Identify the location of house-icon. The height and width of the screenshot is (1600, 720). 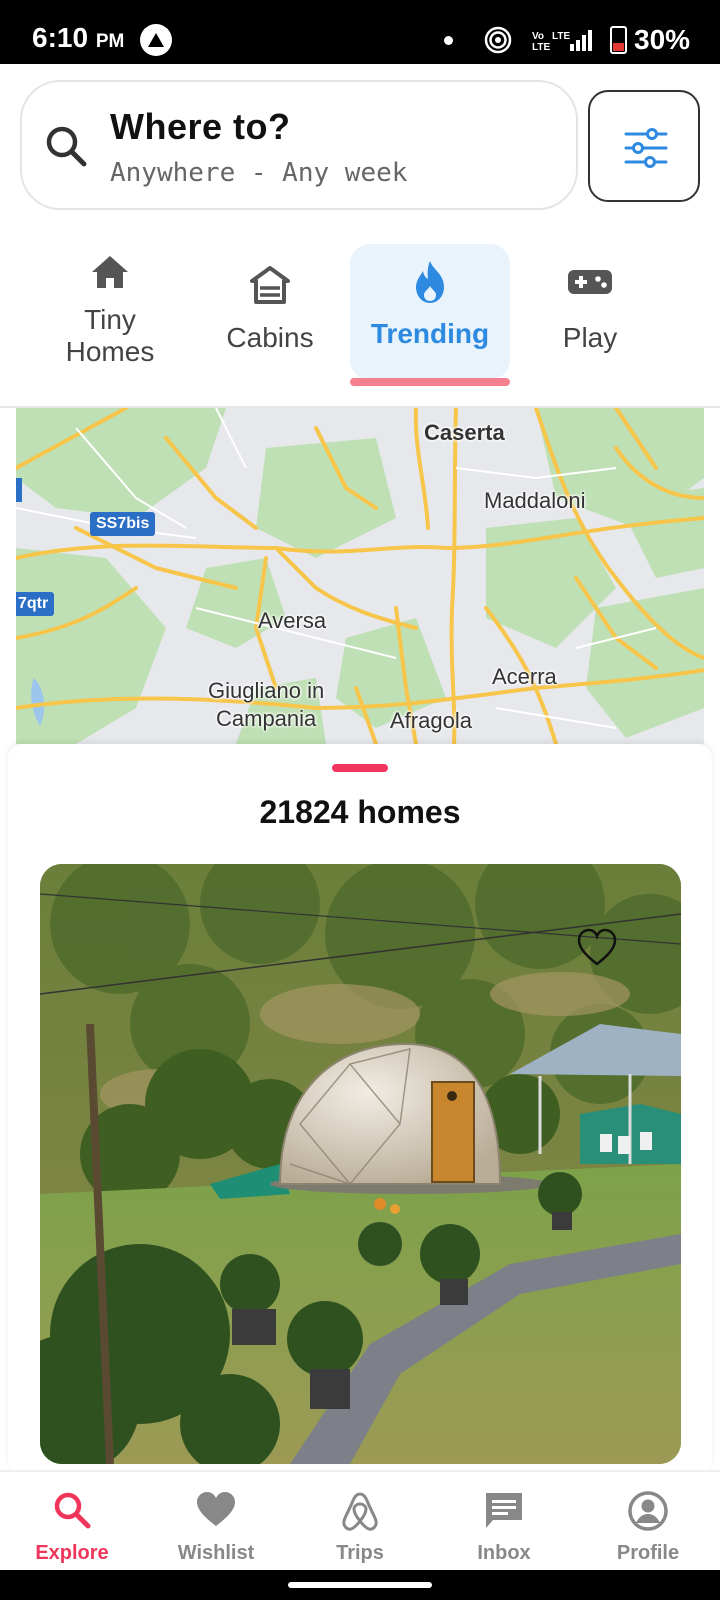
(110, 272).